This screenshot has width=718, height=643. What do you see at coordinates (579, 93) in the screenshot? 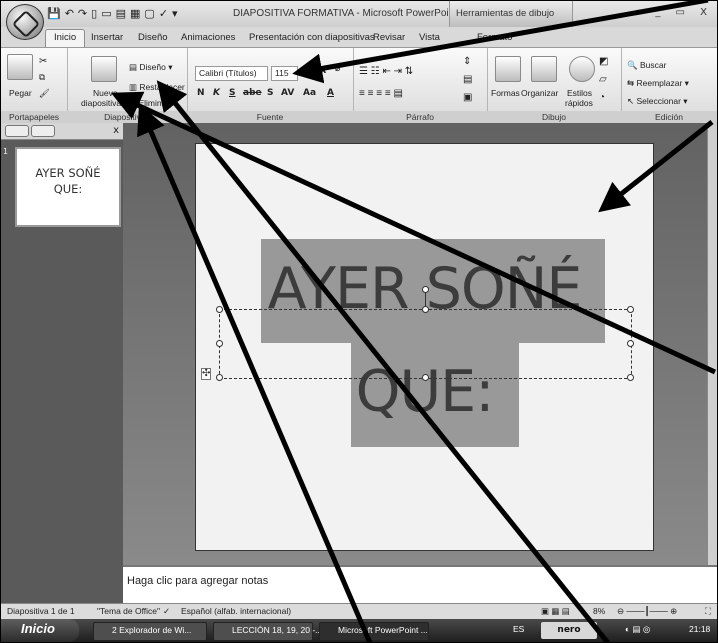
I see `quick-styles-label-1: Estilos` at bounding box center [579, 93].